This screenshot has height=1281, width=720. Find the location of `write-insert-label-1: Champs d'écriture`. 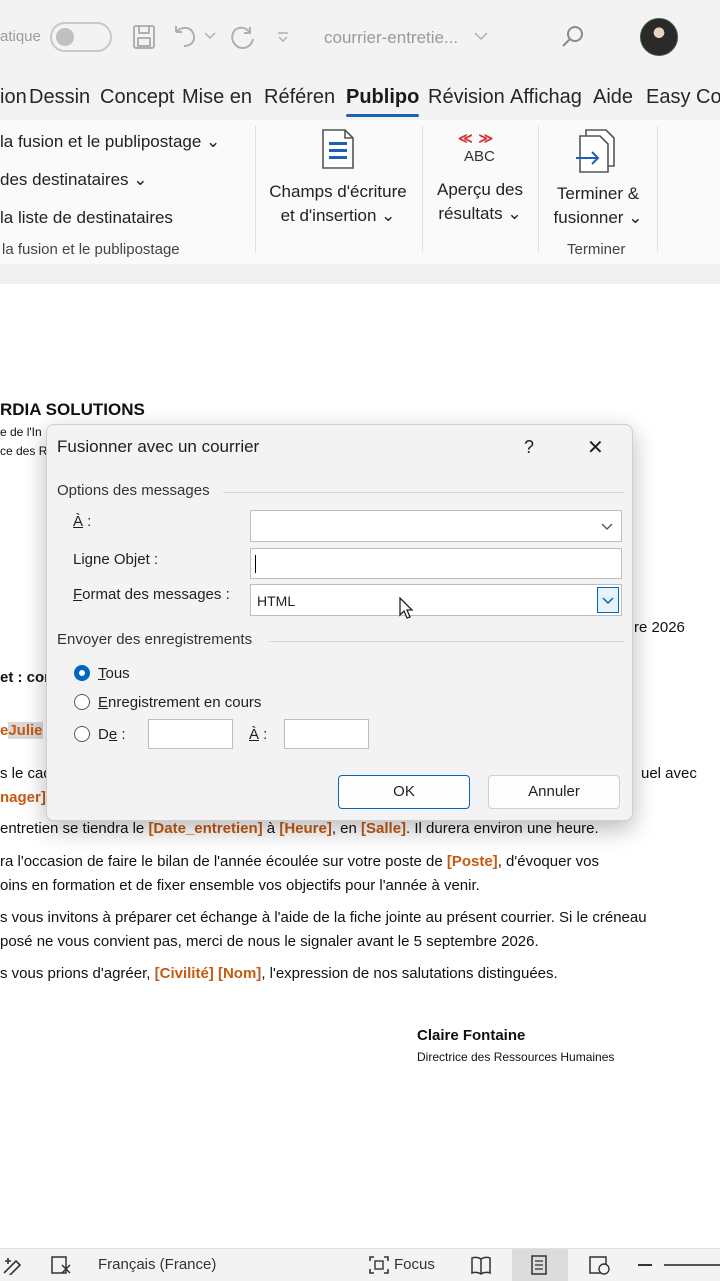

write-insert-label-1: Champs d'écriture is located at coordinates (338, 191).